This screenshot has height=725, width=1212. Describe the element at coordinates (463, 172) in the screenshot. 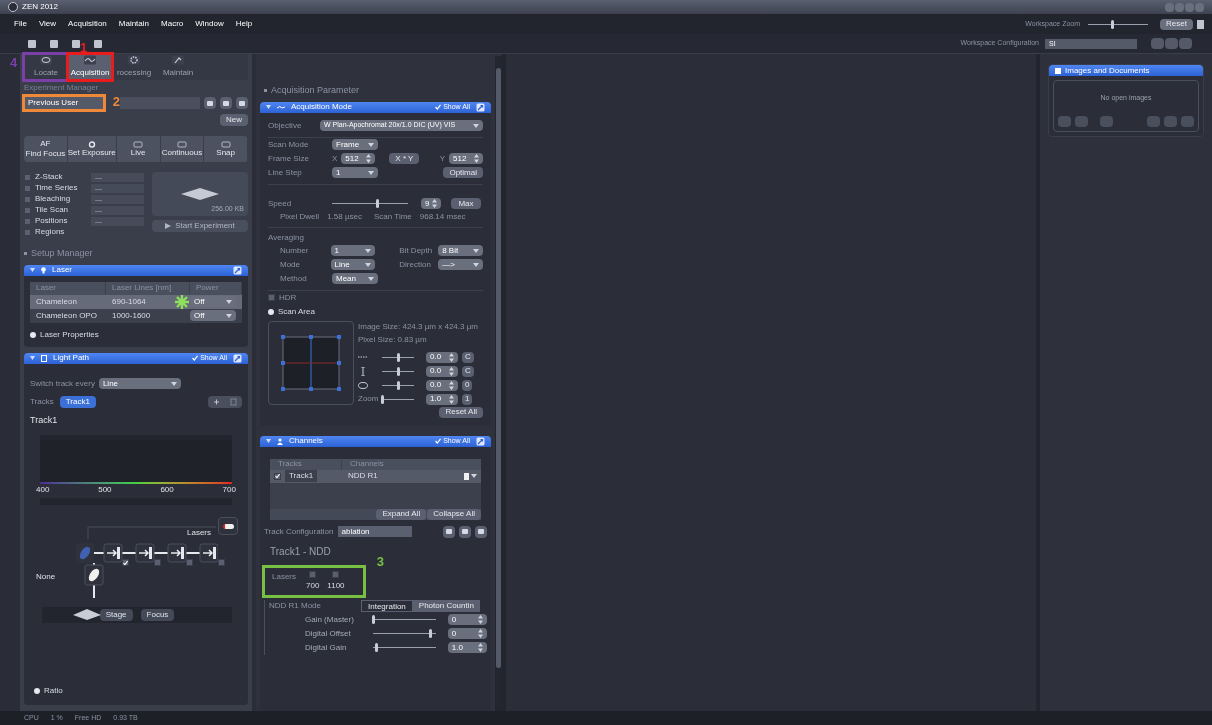

I see `button: Optimal` at that location.